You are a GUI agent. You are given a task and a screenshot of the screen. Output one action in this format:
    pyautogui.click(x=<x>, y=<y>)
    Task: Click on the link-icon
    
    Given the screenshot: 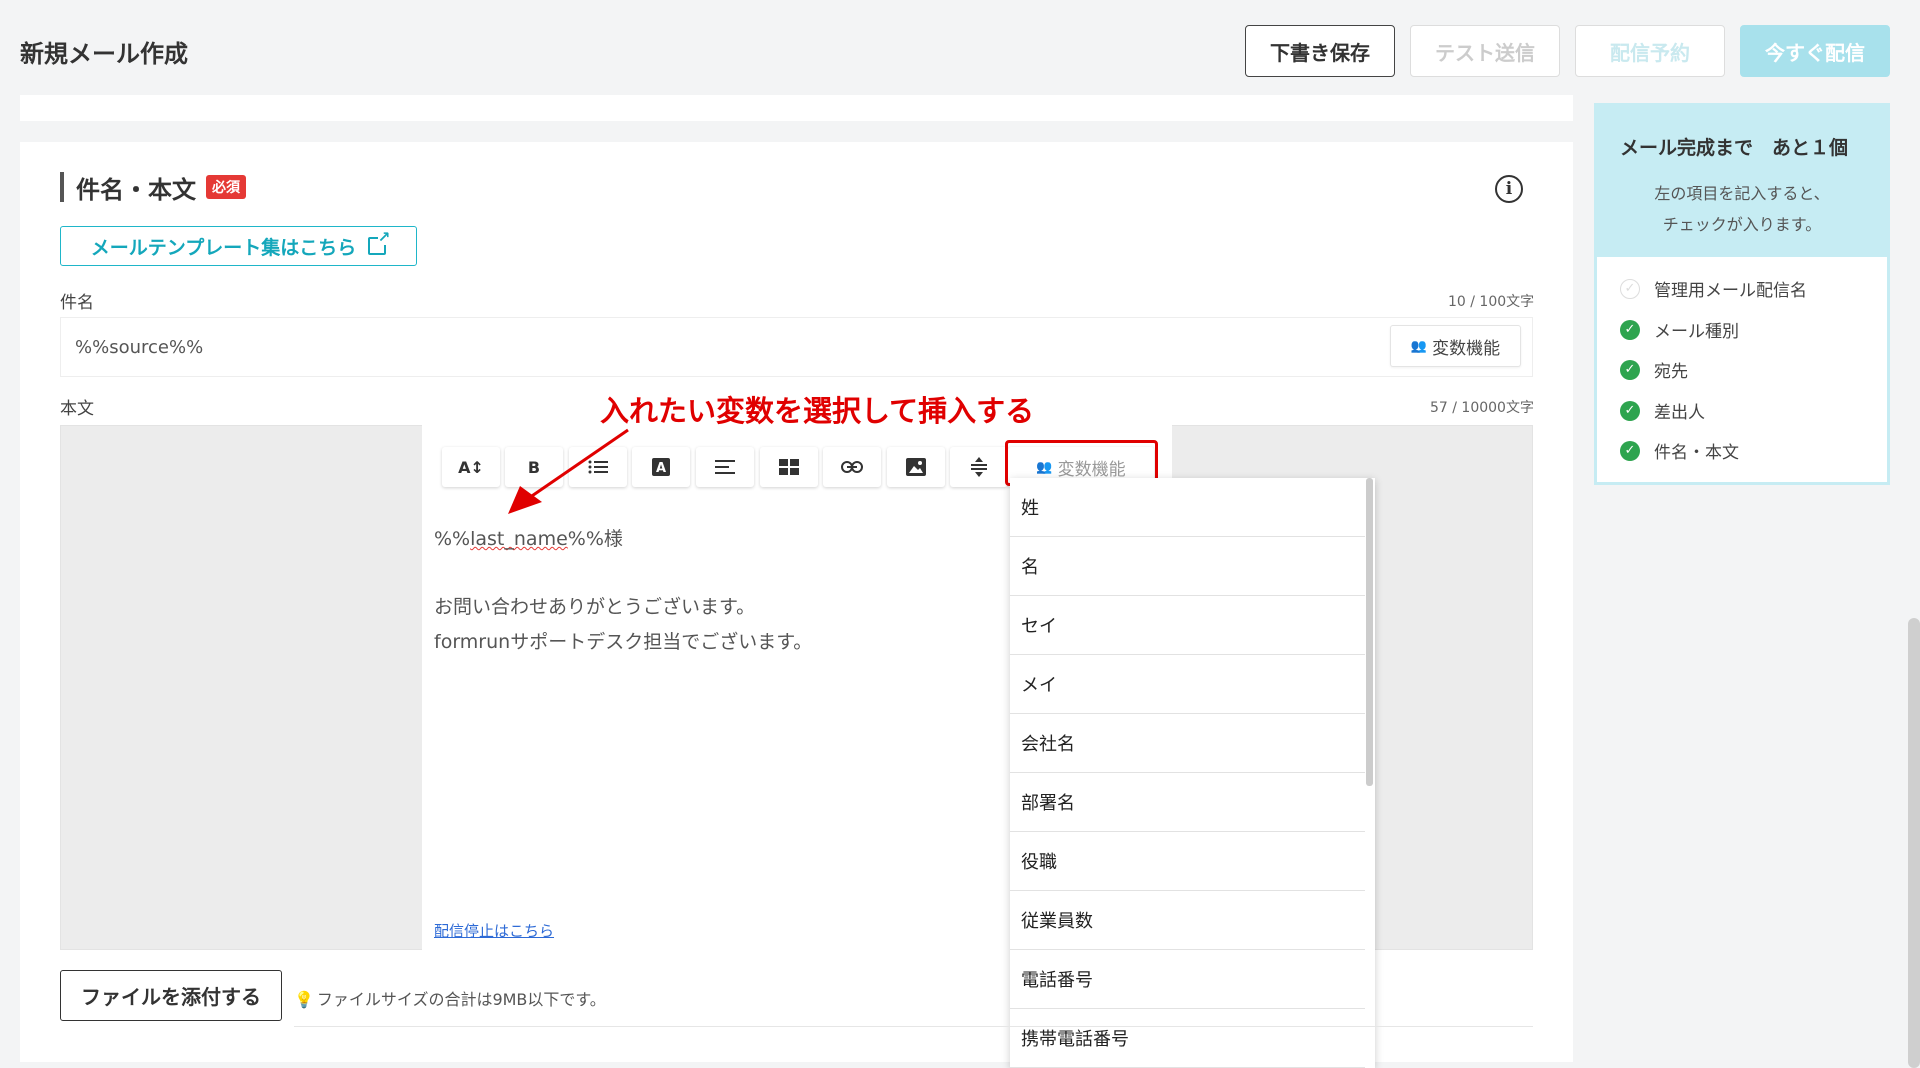 What is the action you would take?
    pyautogui.click(x=852, y=467)
    